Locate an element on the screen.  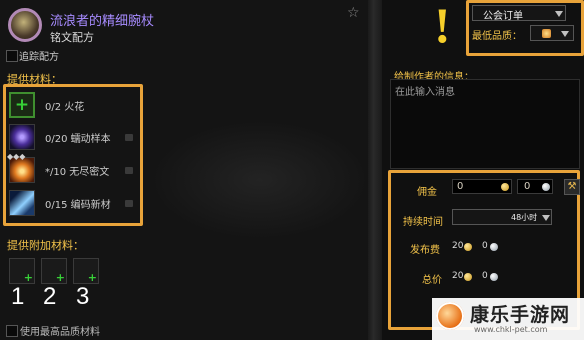
optional-reagents-title: 提供附加材料： is located at coordinates (45, 245).